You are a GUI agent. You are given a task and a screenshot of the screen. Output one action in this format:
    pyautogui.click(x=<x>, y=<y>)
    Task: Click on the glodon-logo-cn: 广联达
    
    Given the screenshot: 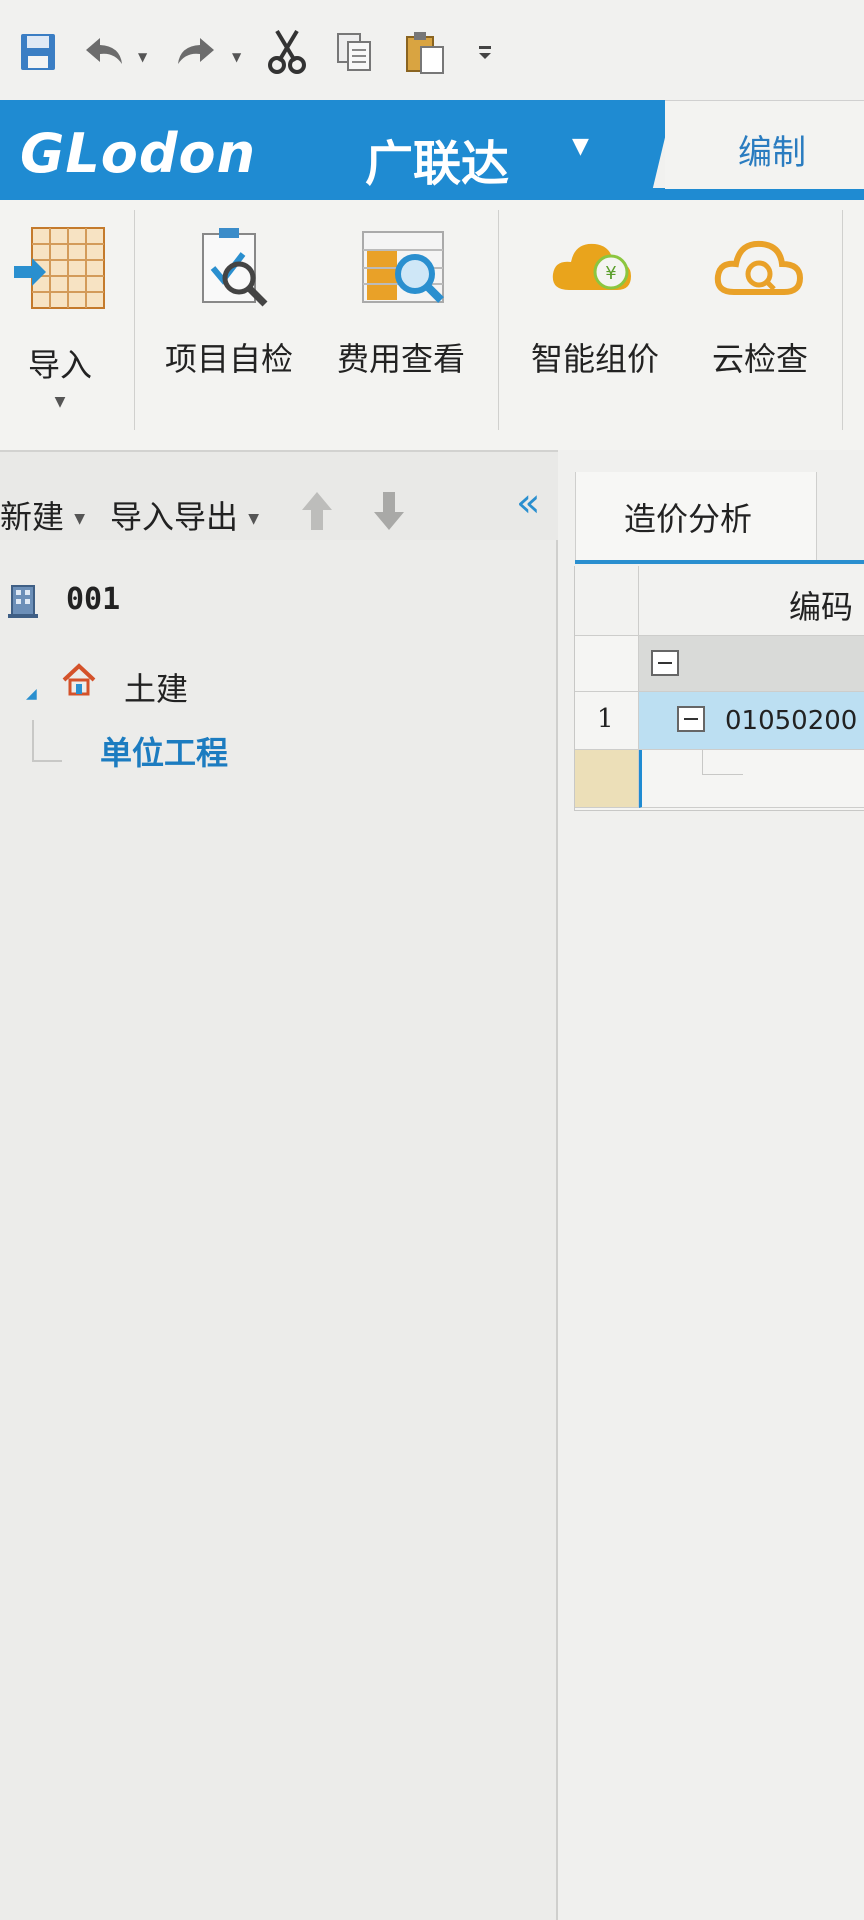 What is the action you would take?
    pyautogui.click(x=437, y=164)
    